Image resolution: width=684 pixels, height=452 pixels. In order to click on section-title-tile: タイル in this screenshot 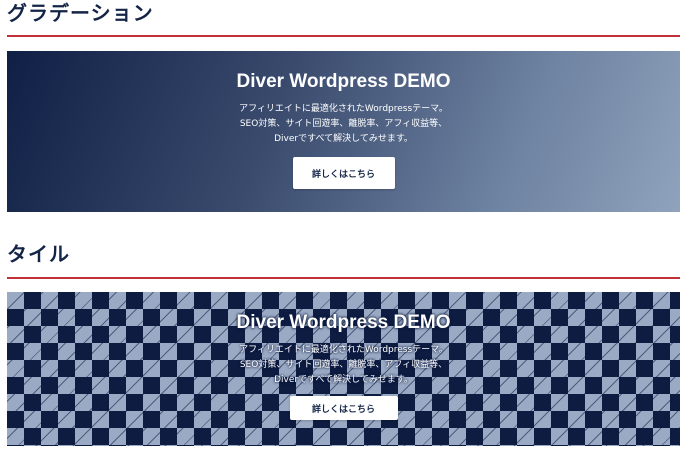, I will do `click(38, 254)`.